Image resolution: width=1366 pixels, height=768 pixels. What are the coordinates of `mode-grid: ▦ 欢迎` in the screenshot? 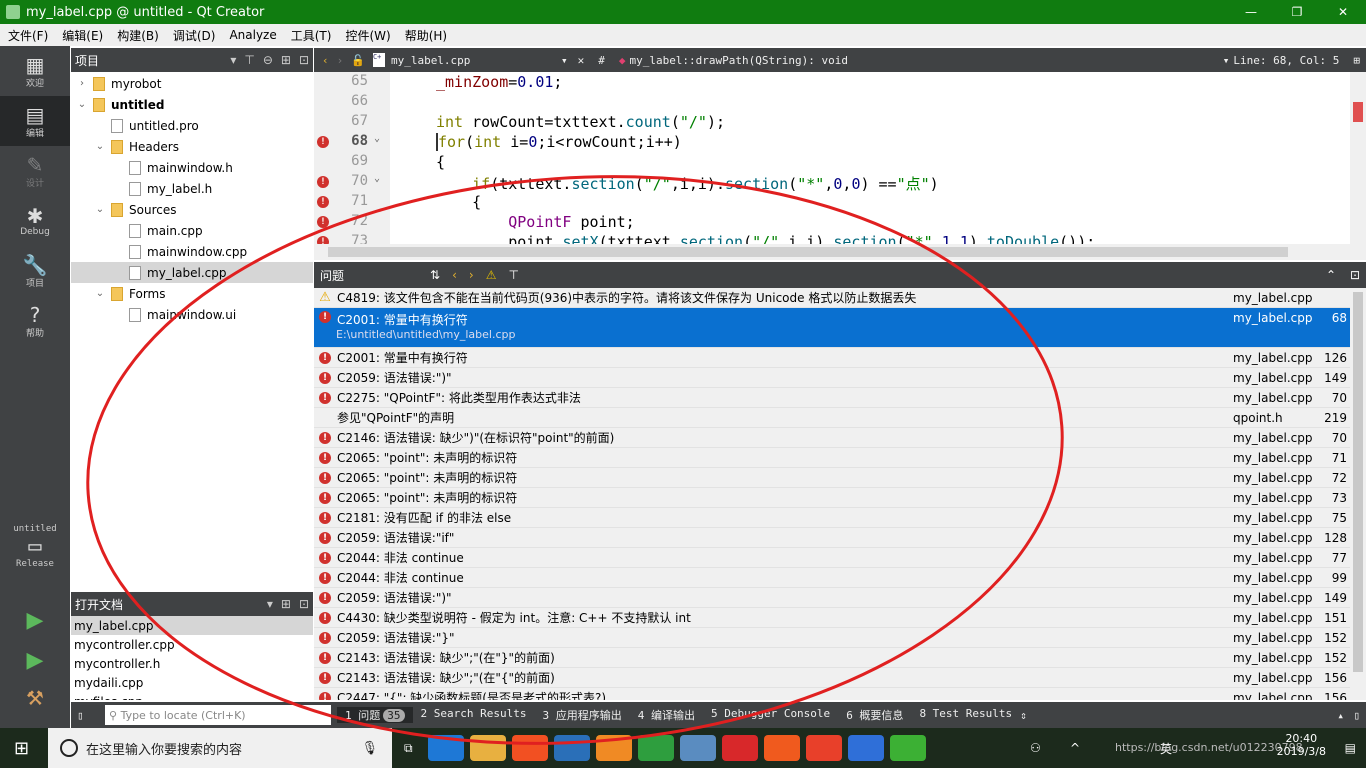 It's located at (35, 71).